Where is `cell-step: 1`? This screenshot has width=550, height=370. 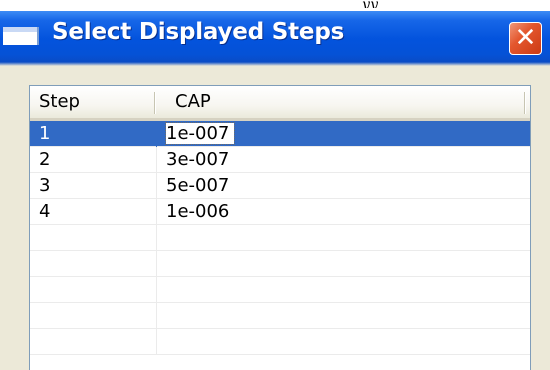
cell-step: 1 is located at coordinates (45, 133).